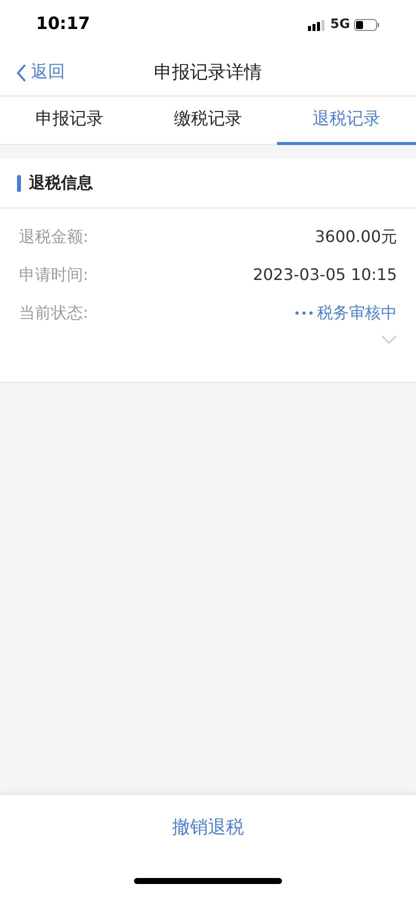 Image resolution: width=416 pixels, height=900 pixels. Describe the element at coordinates (367, 25) in the screenshot. I see `battery-icon` at that location.